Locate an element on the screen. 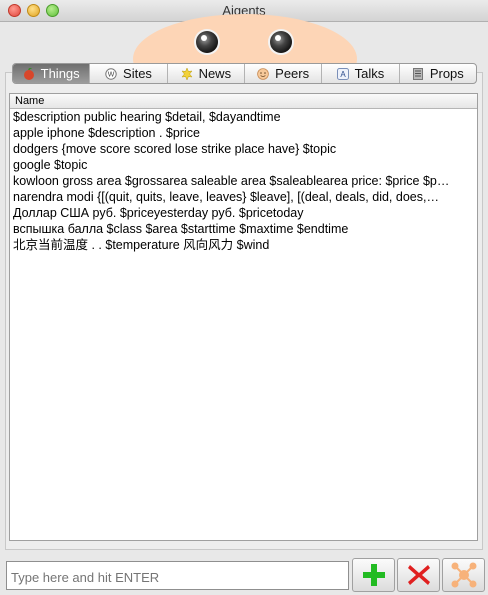  network-button is located at coordinates (463, 575).